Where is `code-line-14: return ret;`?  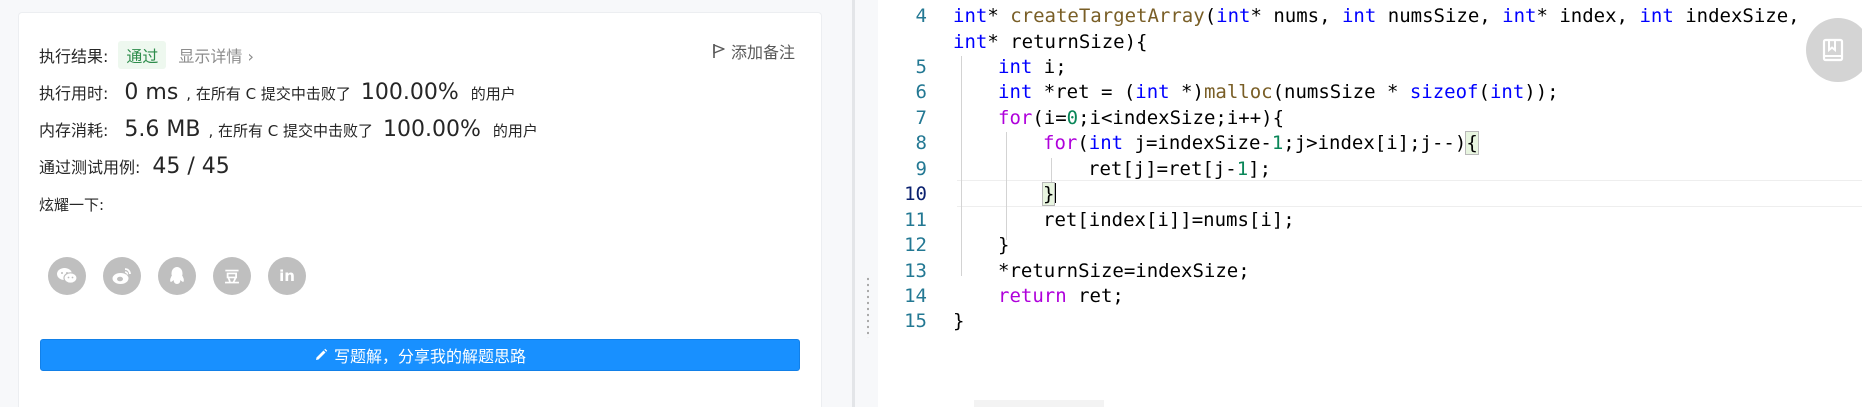 code-line-14: return ret; is located at coordinates (1061, 296).